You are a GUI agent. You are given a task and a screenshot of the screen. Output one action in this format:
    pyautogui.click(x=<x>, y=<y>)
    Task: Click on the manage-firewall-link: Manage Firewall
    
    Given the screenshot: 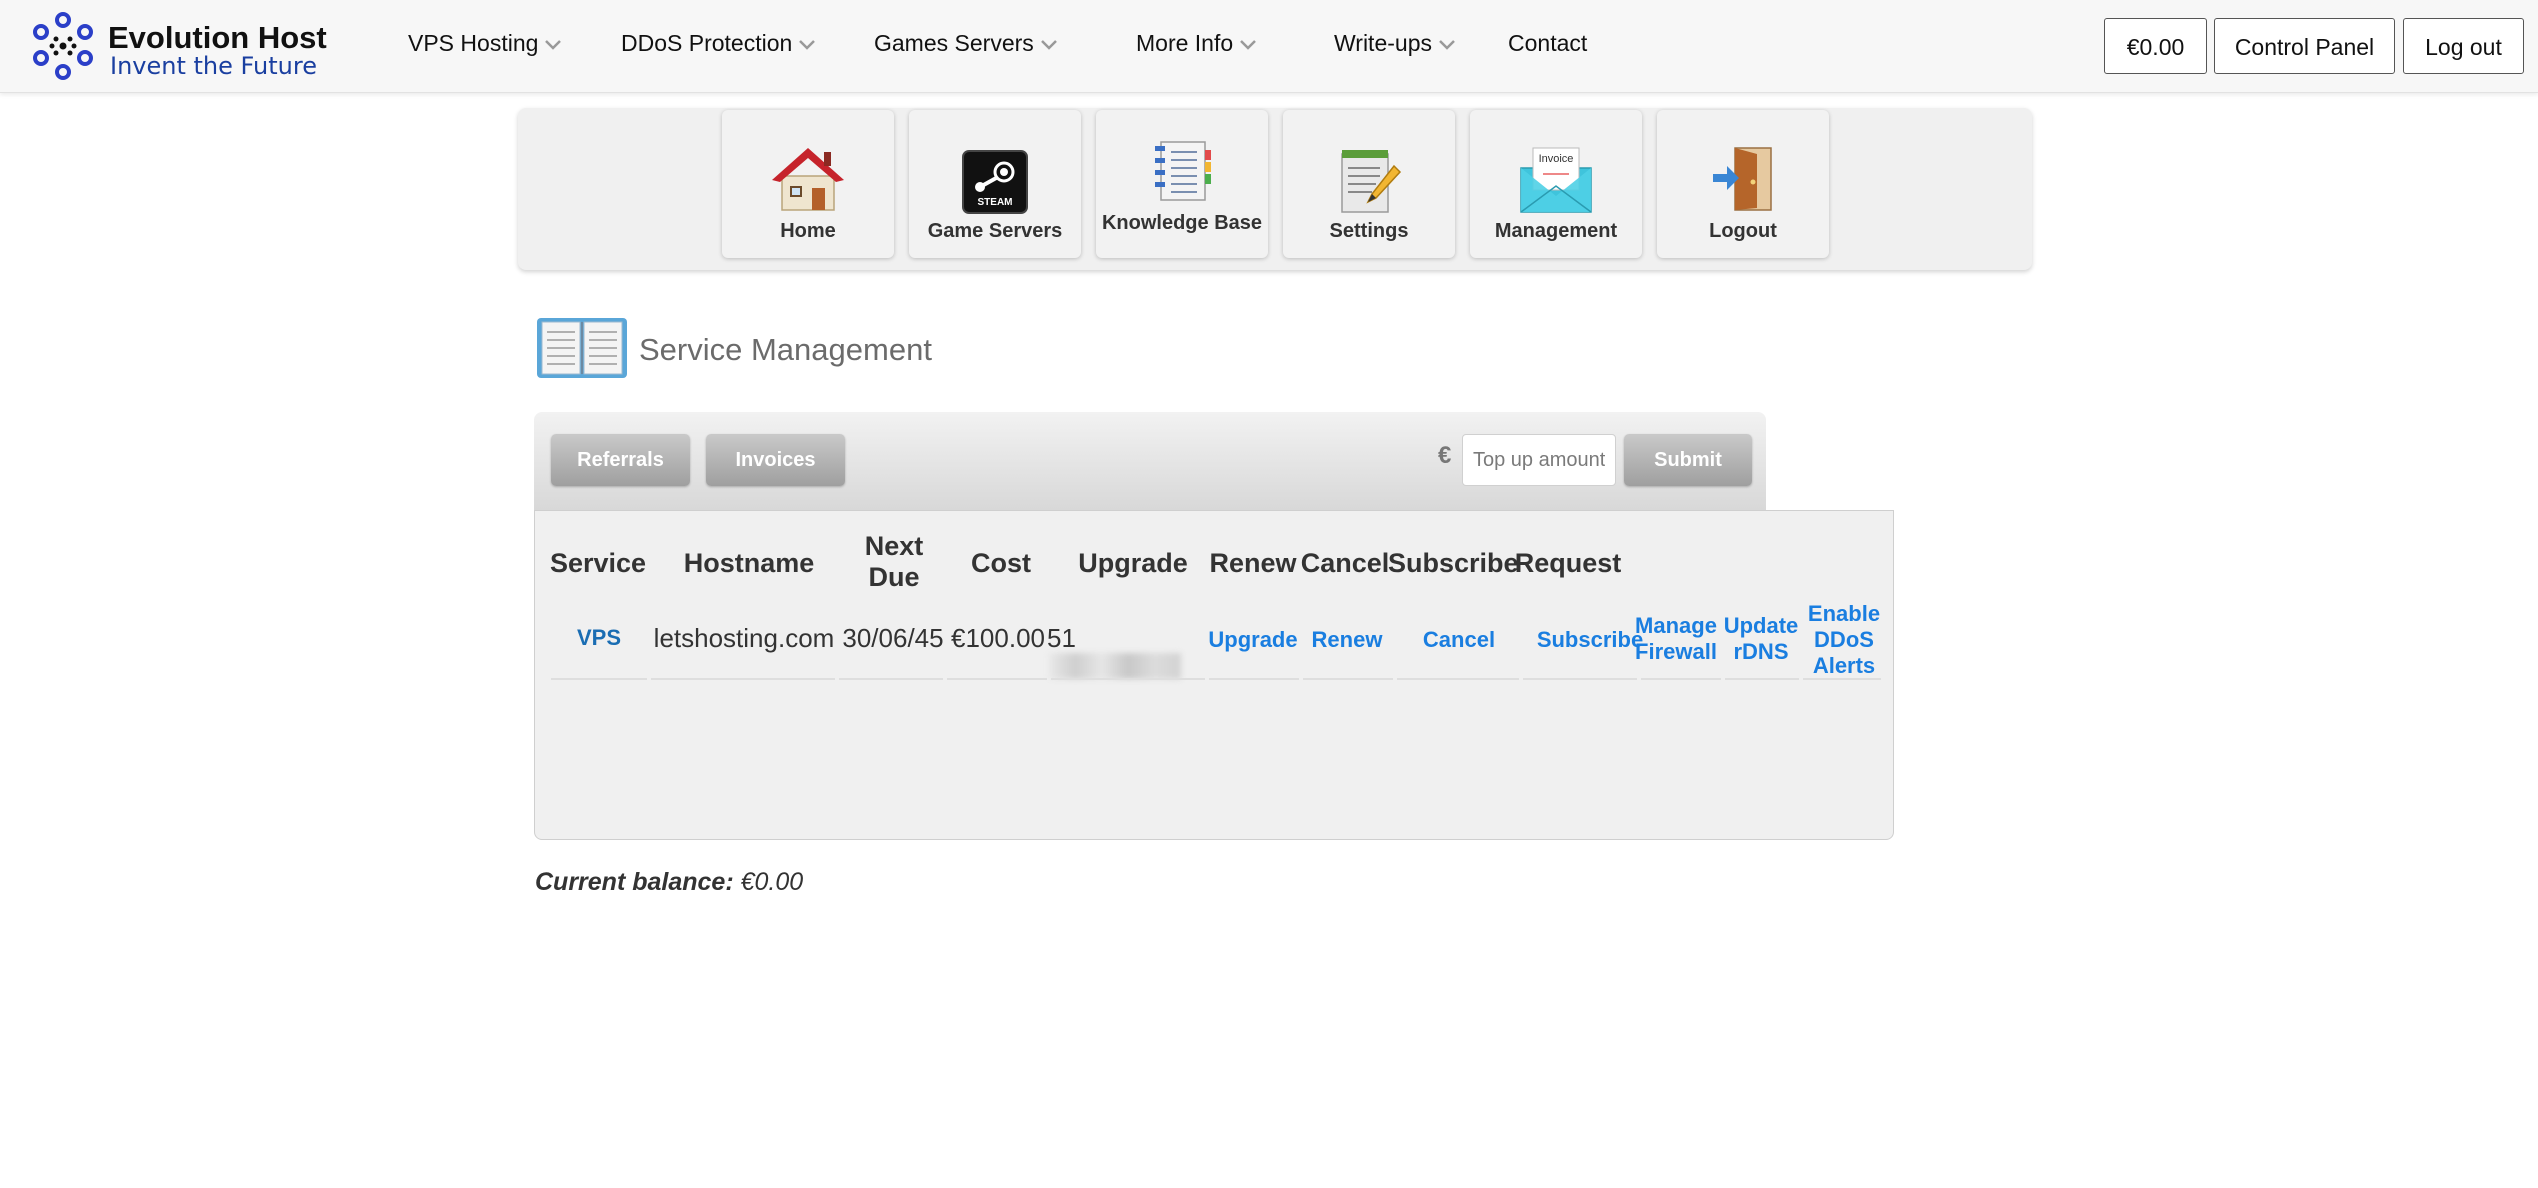 What is the action you would take?
    pyautogui.click(x=1676, y=639)
    